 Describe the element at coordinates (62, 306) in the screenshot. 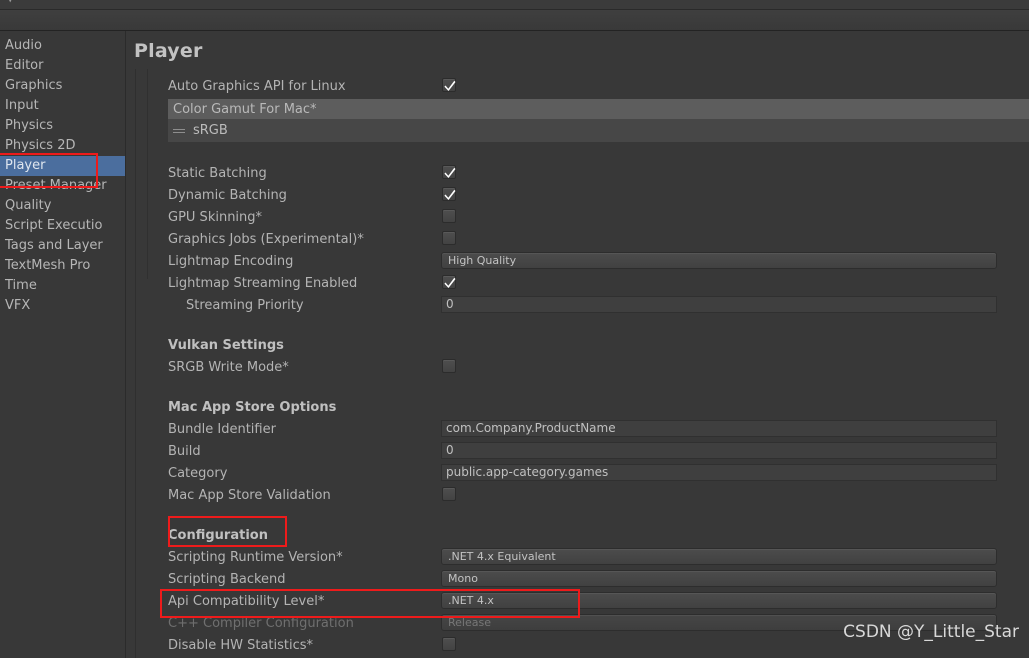

I see `sidebar-item-vfx: VFX` at that location.